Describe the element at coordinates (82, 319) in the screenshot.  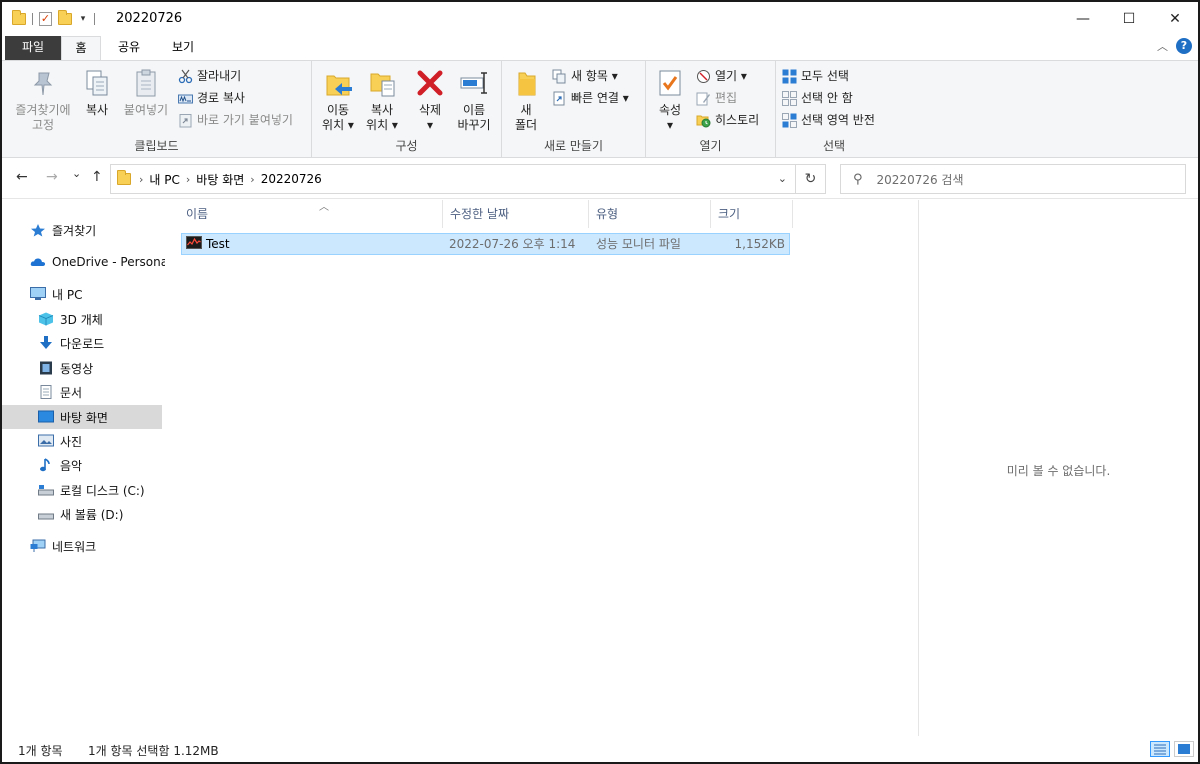
I see `sidebar-item-3d-objects: 3D 개체` at that location.